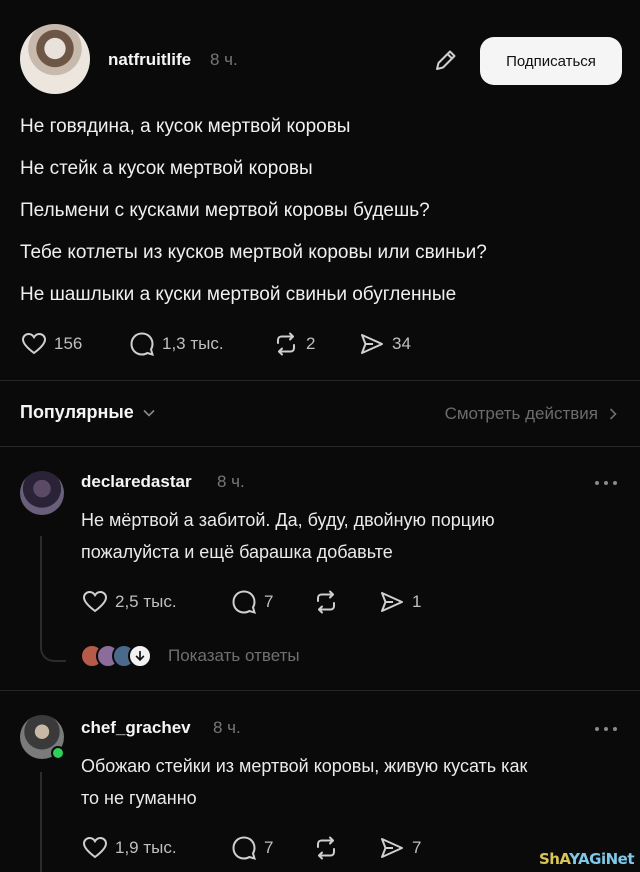 The width and height of the screenshot is (640, 872). Describe the element at coordinates (446, 60) in the screenshot. I see `edit-icon` at that location.